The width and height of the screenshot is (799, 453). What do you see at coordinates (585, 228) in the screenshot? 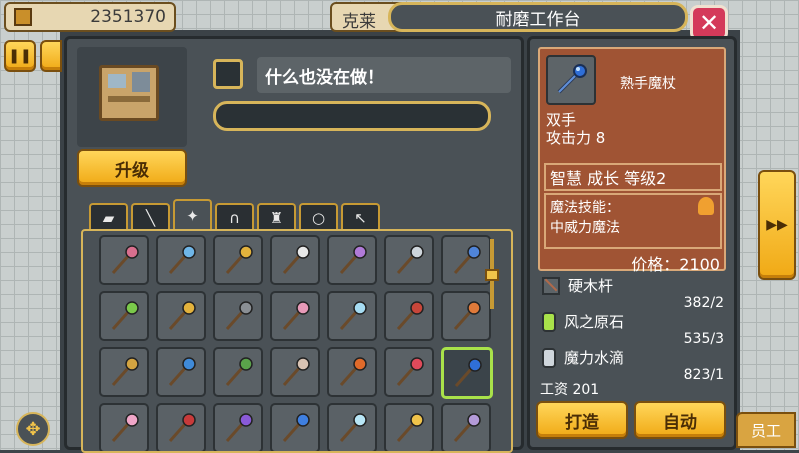
I see `skill-name: 中威力魔法` at bounding box center [585, 228].